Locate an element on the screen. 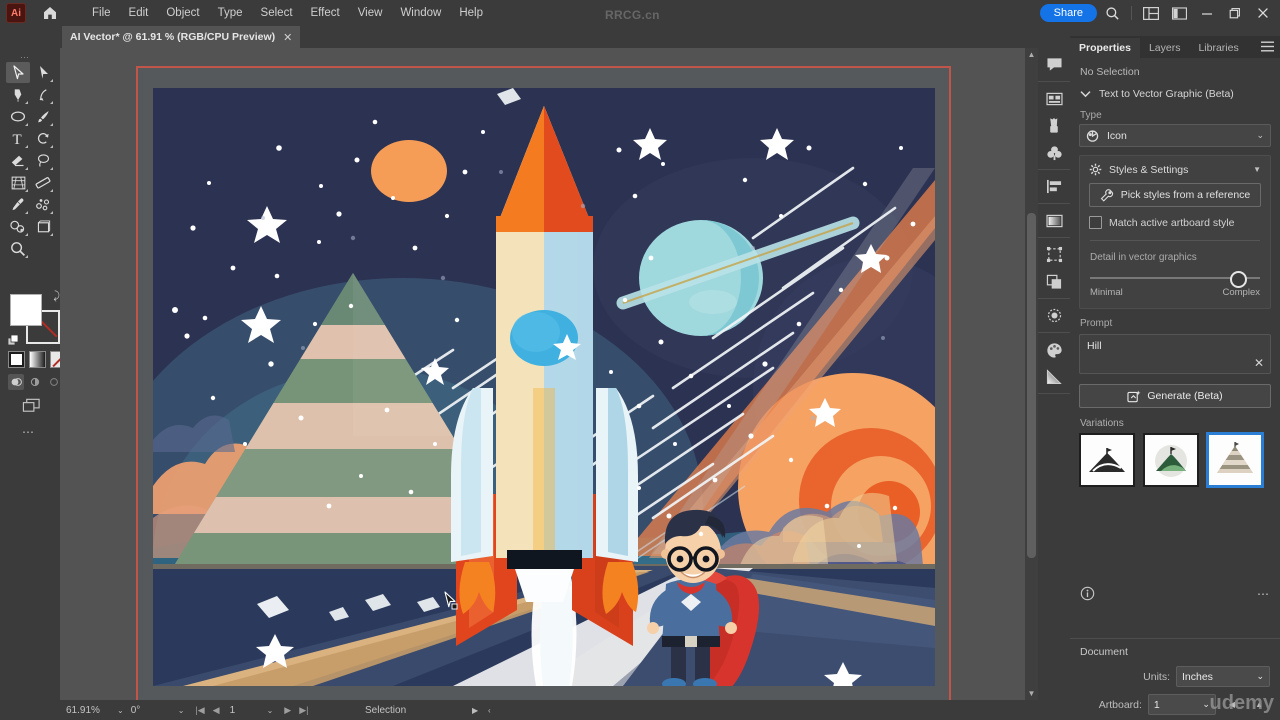 Image resolution: width=1280 pixels, height=720 pixels. info-icon is located at coordinates (1087, 593).